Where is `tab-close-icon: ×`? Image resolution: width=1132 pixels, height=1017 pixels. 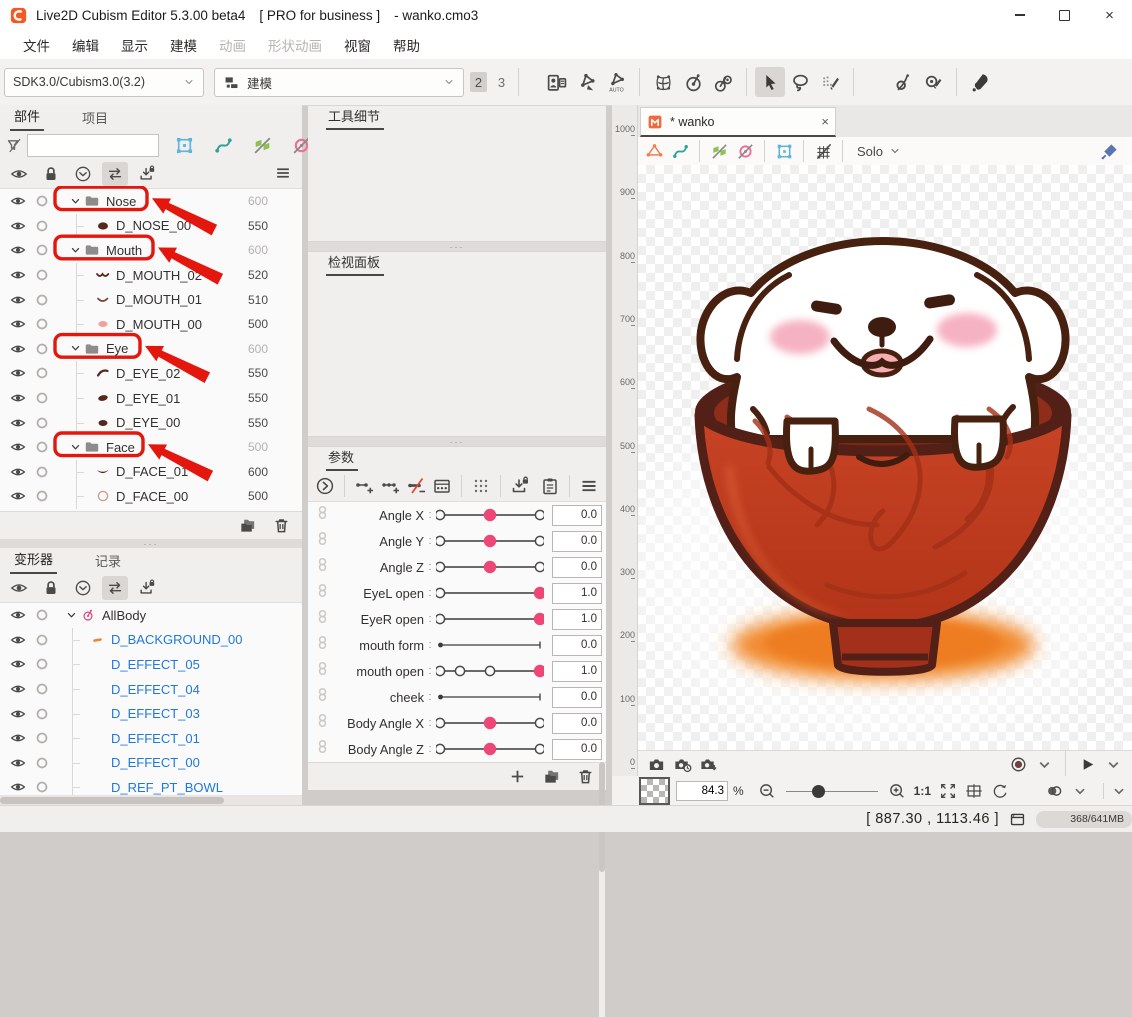
tab-close-icon: × is located at coordinates (825, 121).